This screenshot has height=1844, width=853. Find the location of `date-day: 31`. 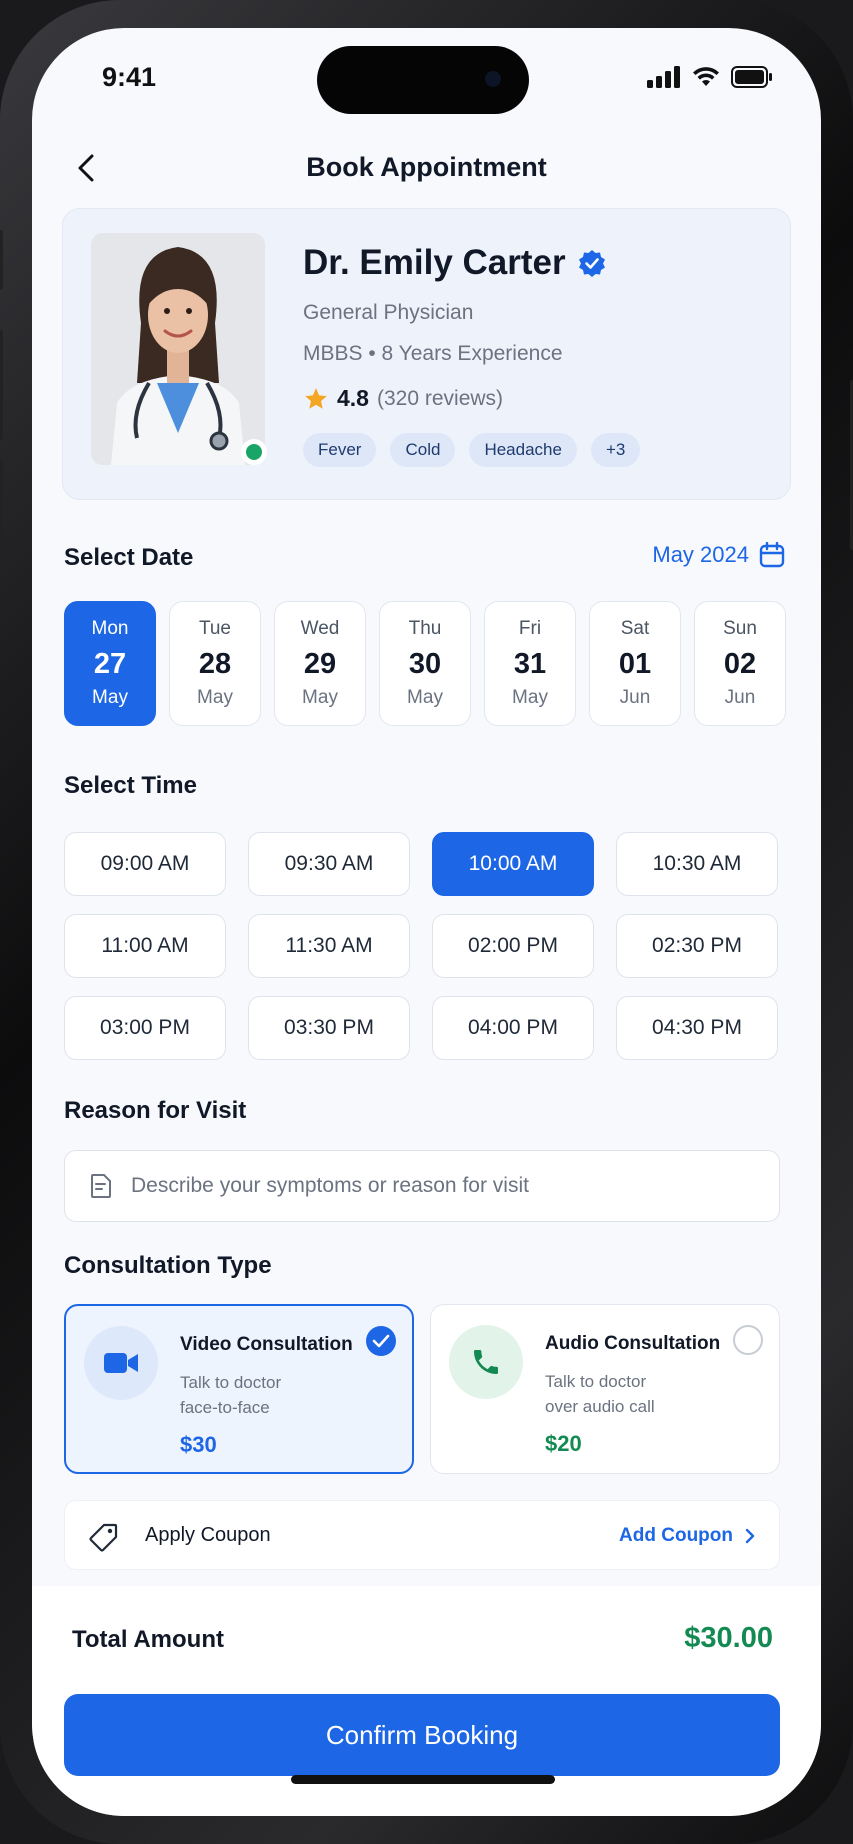

date-day: 31 is located at coordinates (530, 664).